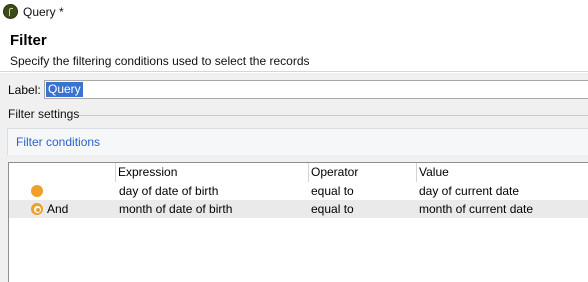 This screenshot has width=588, height=282. I want to click on column-header-value: Value, so click(433, 172).